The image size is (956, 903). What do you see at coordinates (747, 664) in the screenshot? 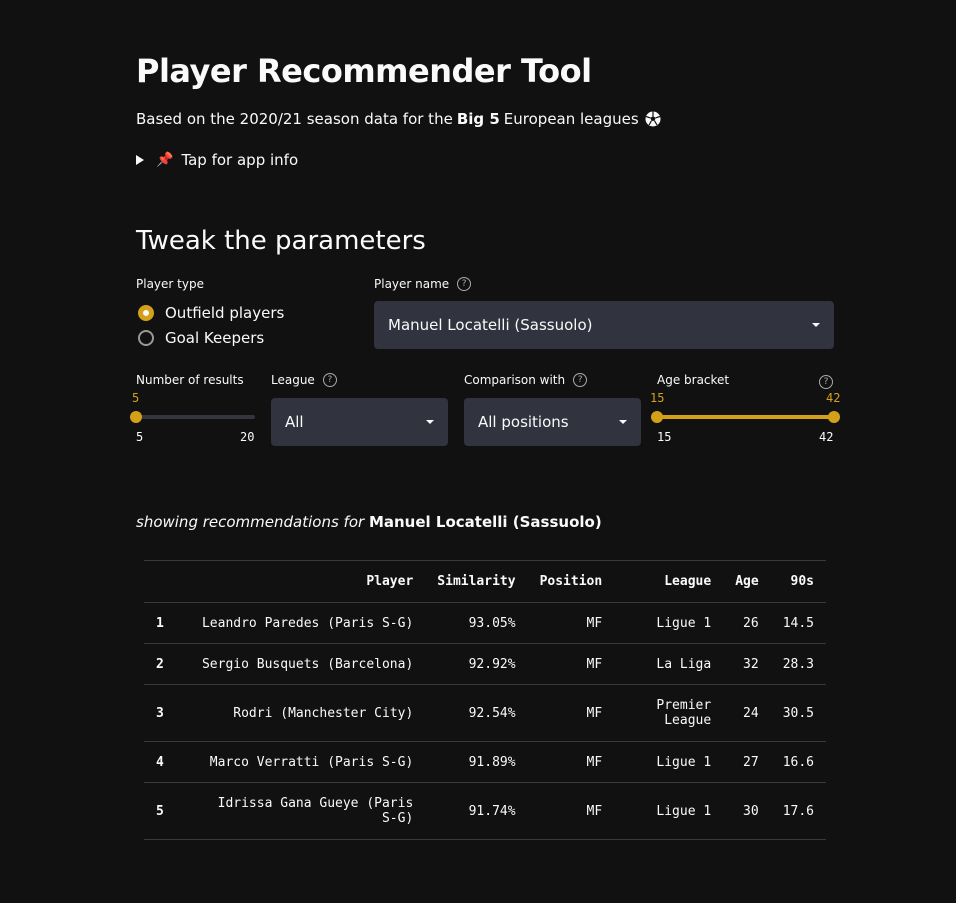
I see `cell-age: 32` at bounding box center [747, 664].